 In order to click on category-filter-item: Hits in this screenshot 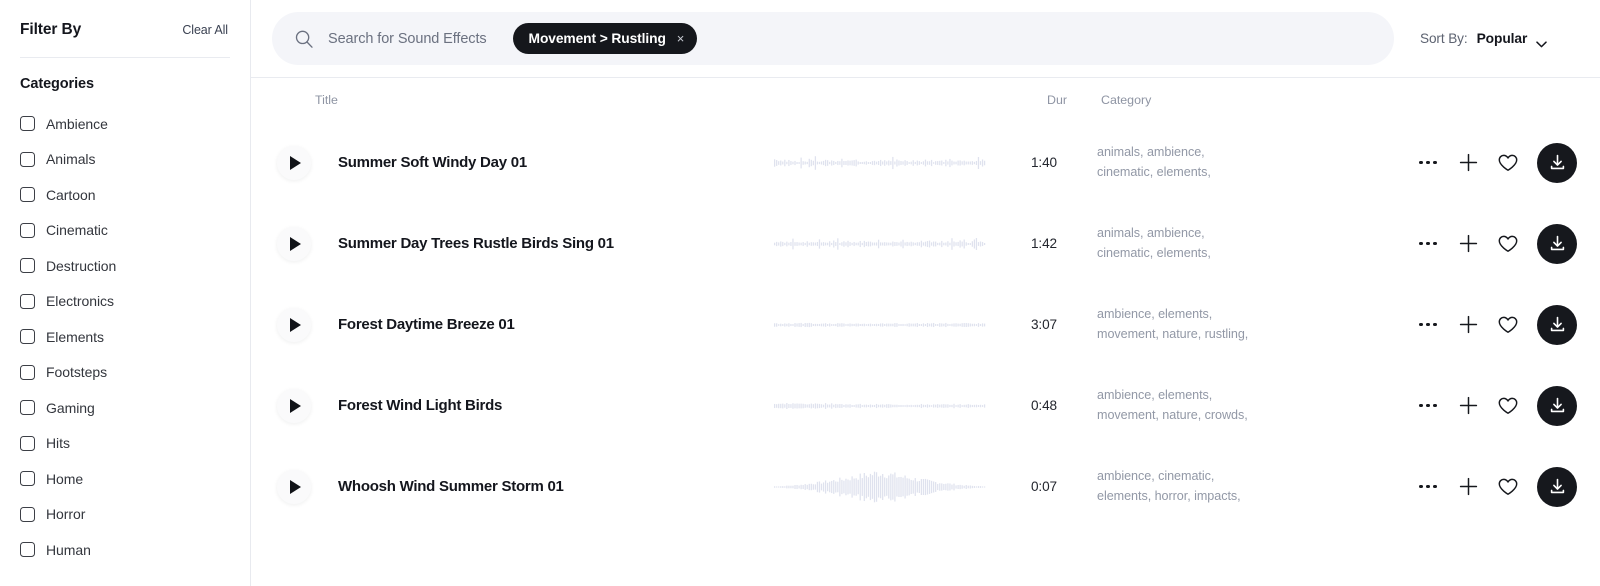, I will do `click(135, 444)`.